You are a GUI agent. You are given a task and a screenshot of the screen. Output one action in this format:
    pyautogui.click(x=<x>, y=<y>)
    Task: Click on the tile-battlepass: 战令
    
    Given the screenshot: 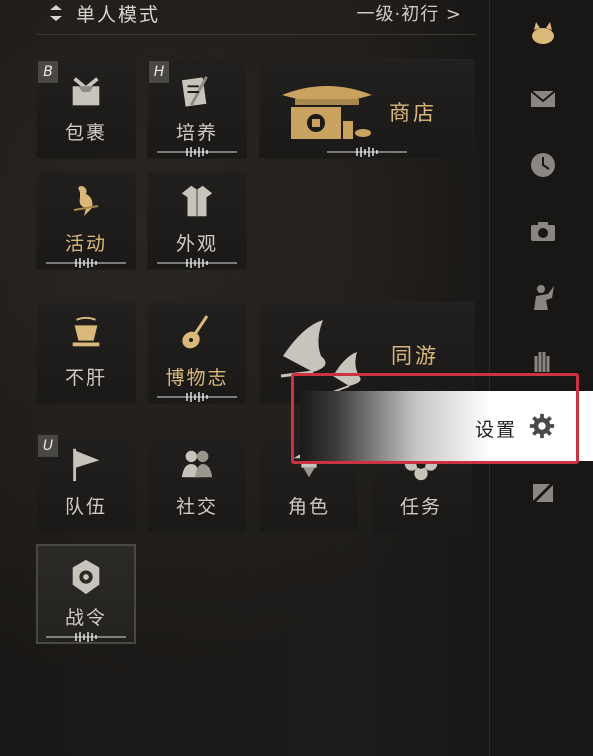 What is the action you would take?
    pyautogui.click(x=86, y=594)
    